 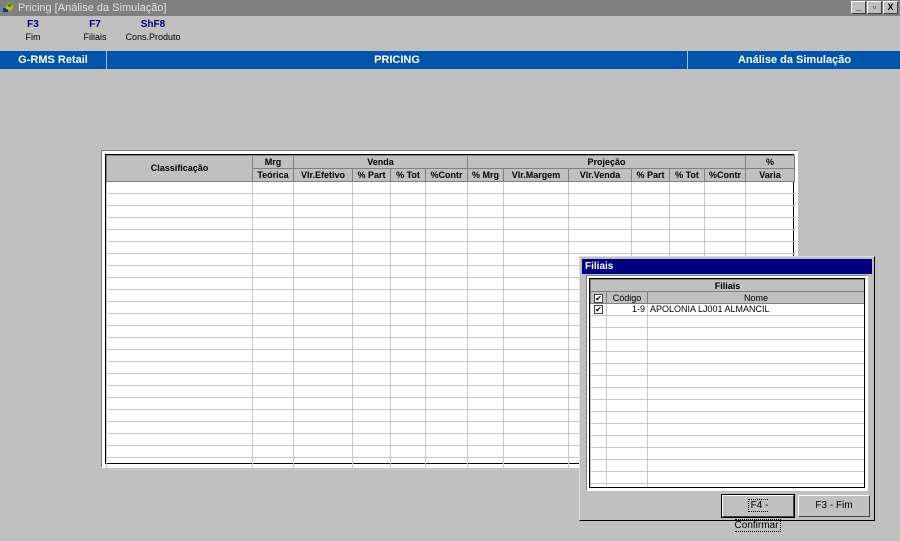 What do you see at coordinates (408, 175) in the screenshot?
I see `header-venda-tot: % Tot` at bounding box center [408, 175].